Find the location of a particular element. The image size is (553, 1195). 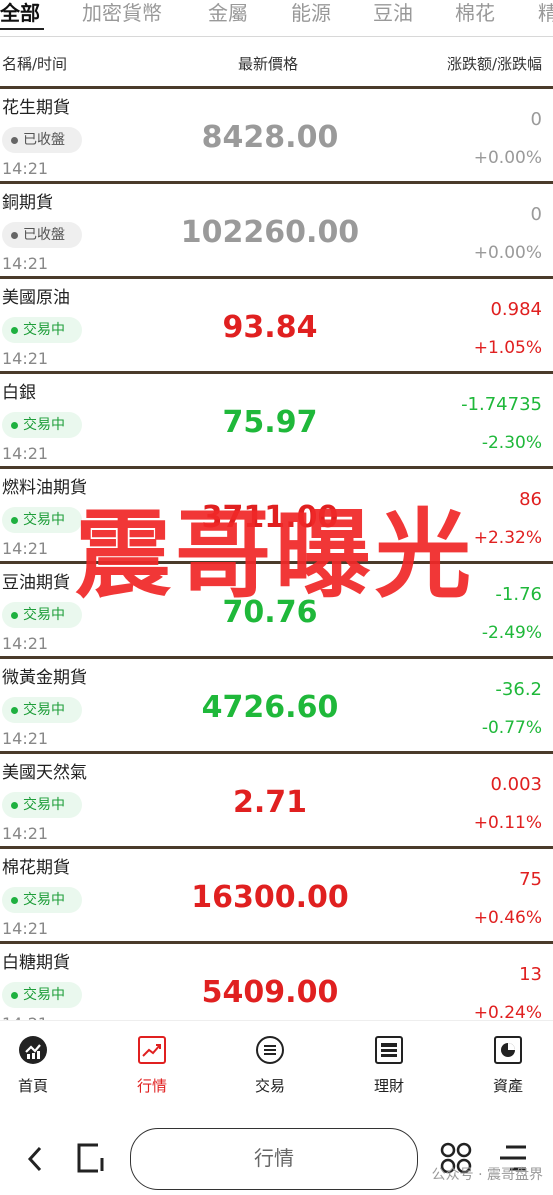

active-tab-indicator is located at coordinates (22, 29).